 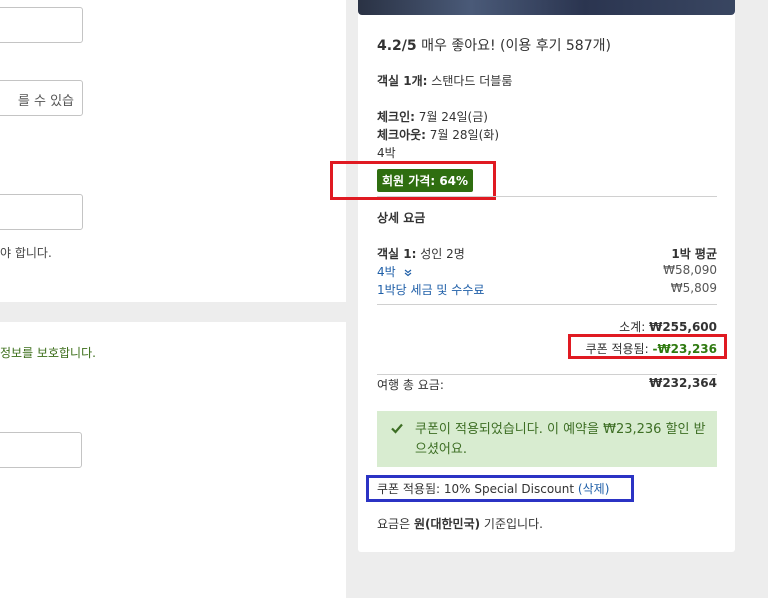 I want to click on nights-expand-link: 4박, so click(x=394, y=271).